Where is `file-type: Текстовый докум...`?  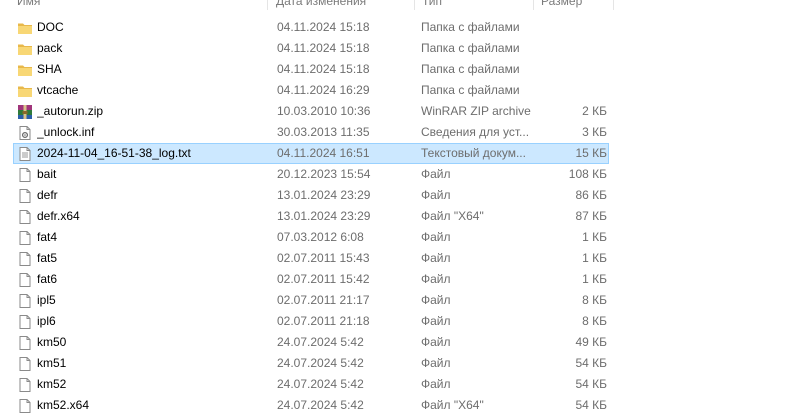 file-type: Текстовый докум... is located at coordinates (473, 153).